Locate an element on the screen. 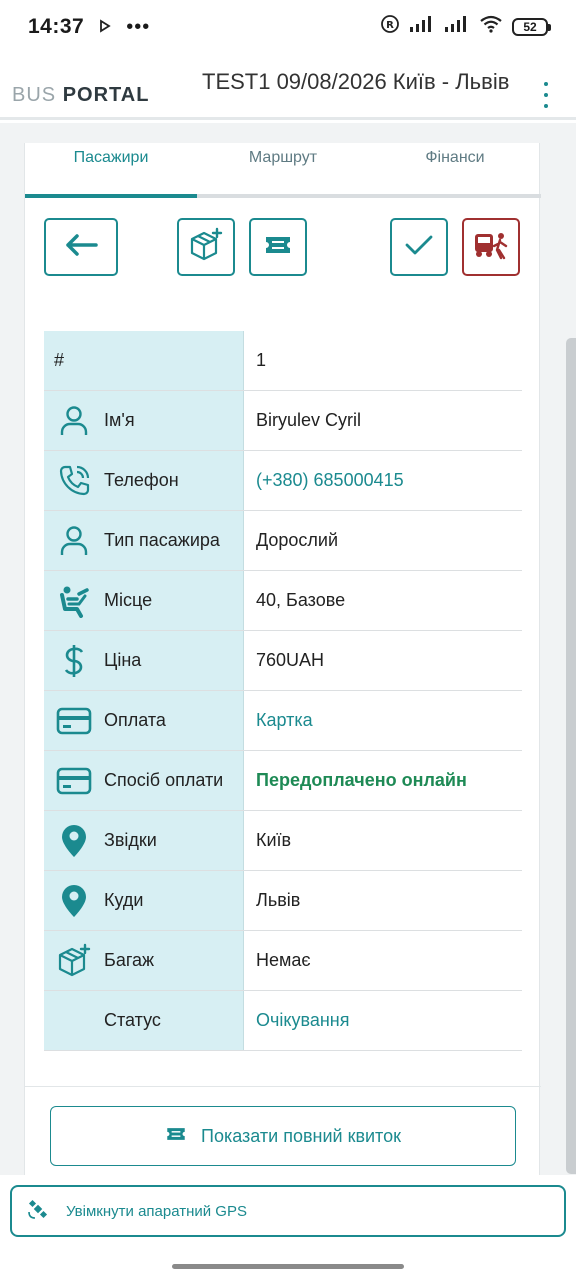 This screenshot has height=1280, width=576. row-label: Телефон is located at coordinates (141, 480).